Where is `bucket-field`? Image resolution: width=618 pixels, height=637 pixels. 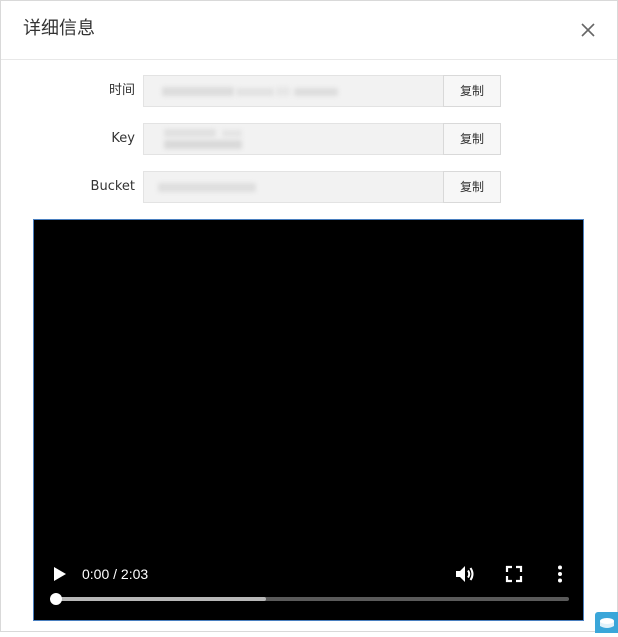
bucket-field is located at coordinates (293, 187).